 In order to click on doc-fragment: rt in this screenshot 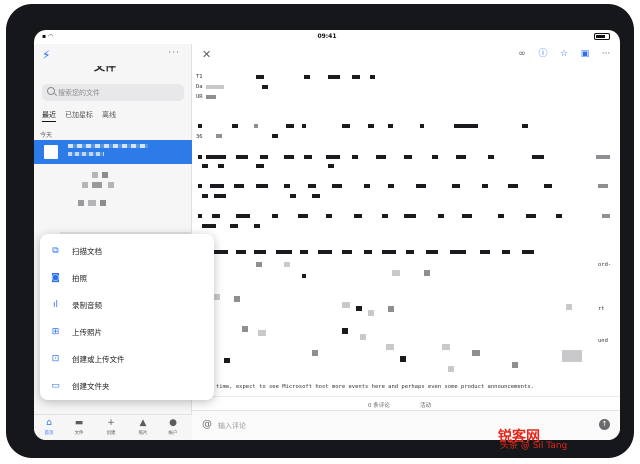, I will do `click(601, 309)`.